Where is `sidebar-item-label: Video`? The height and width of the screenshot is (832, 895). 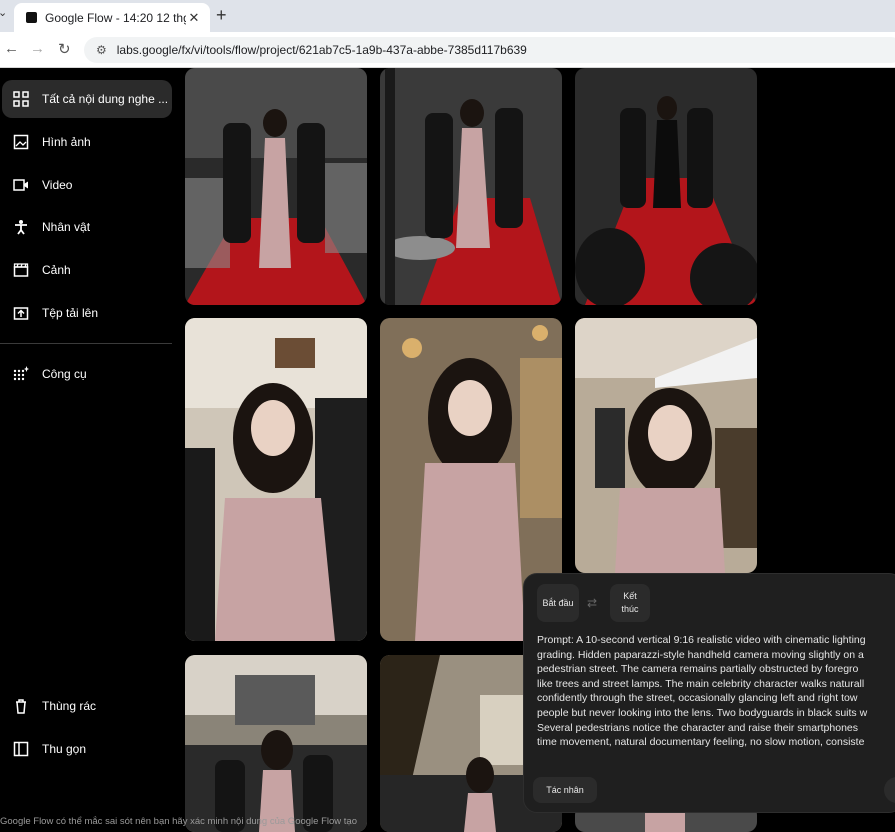 sidebar-item-label: Video is located at coordinates (57, 185).